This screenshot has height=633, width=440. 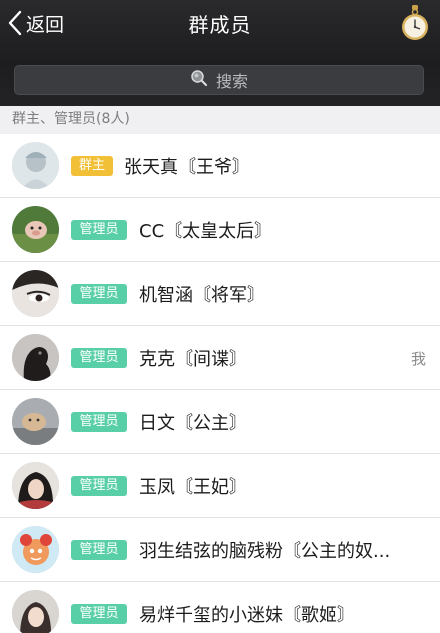 I want to click on navigation-bar: 返回 群成员, so click(x=220, y=25).